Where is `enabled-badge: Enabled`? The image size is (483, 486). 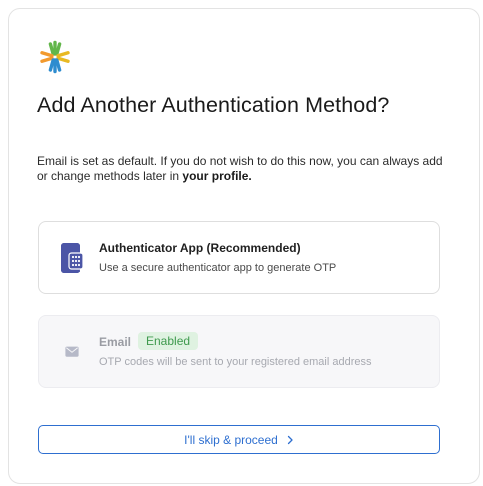
enabled-badge: Enabled is located at coordinates (168, 341).